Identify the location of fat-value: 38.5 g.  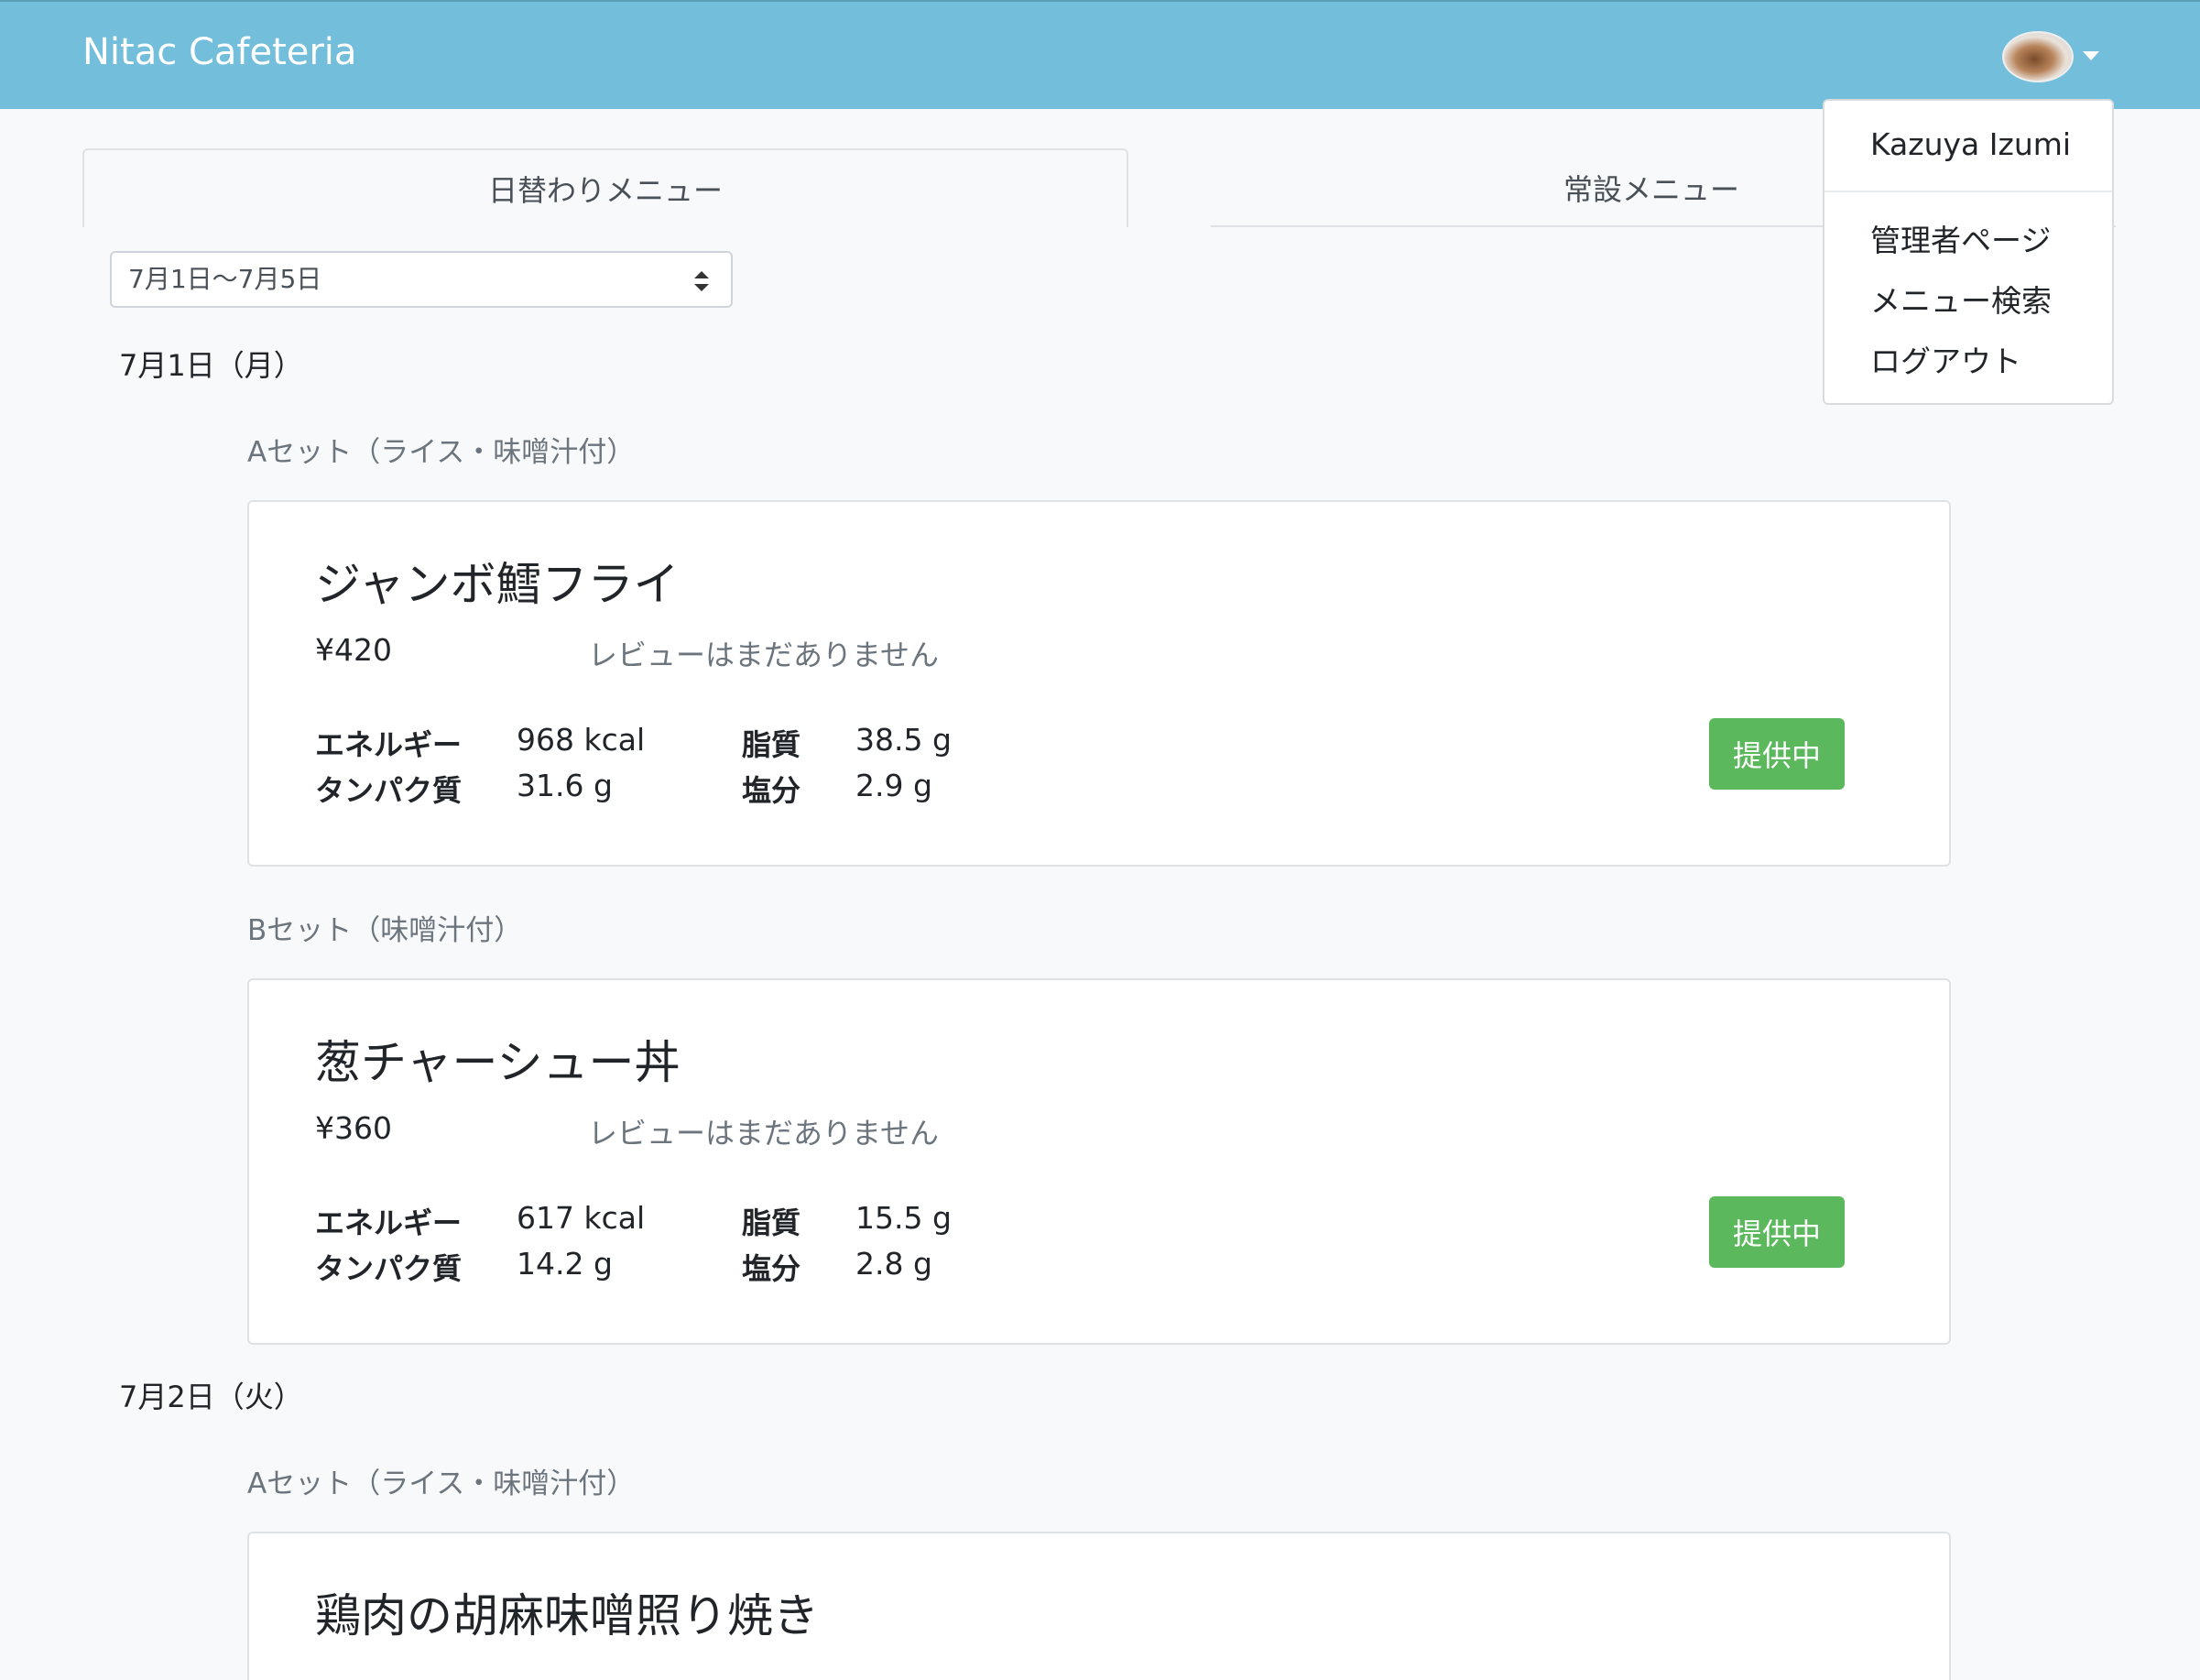
(903, 740).